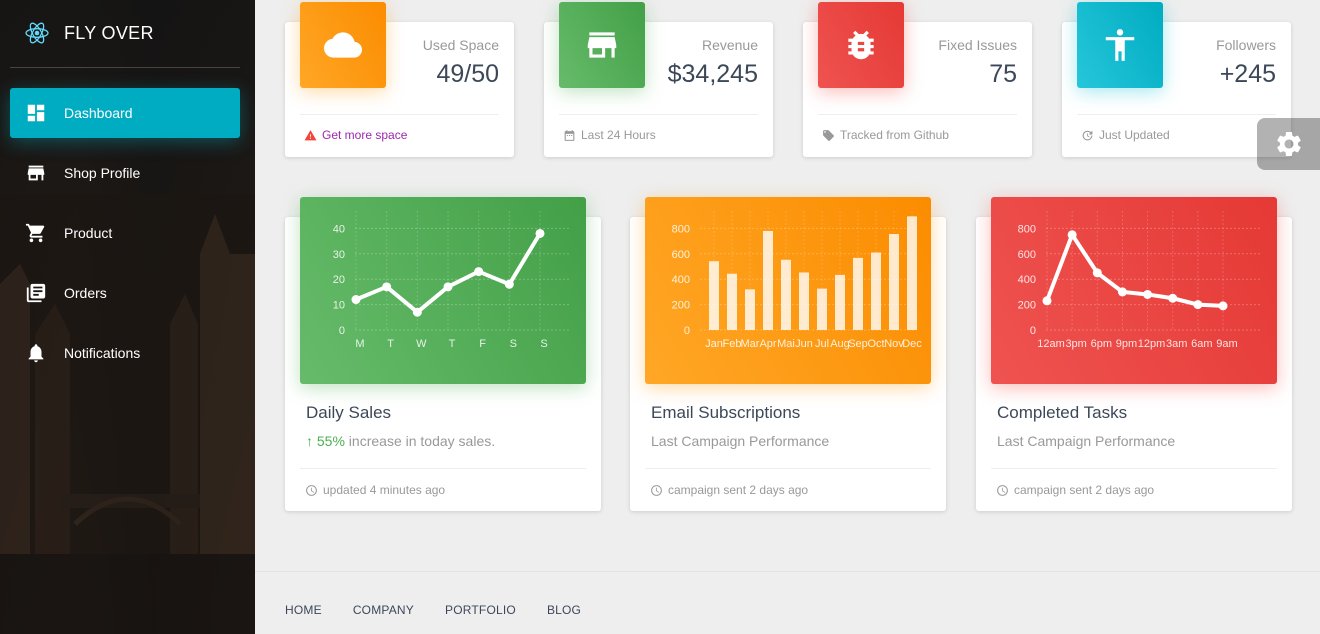 The image size is (1320, 634). I want to click on stat-value: 75, so click(1003, 74).